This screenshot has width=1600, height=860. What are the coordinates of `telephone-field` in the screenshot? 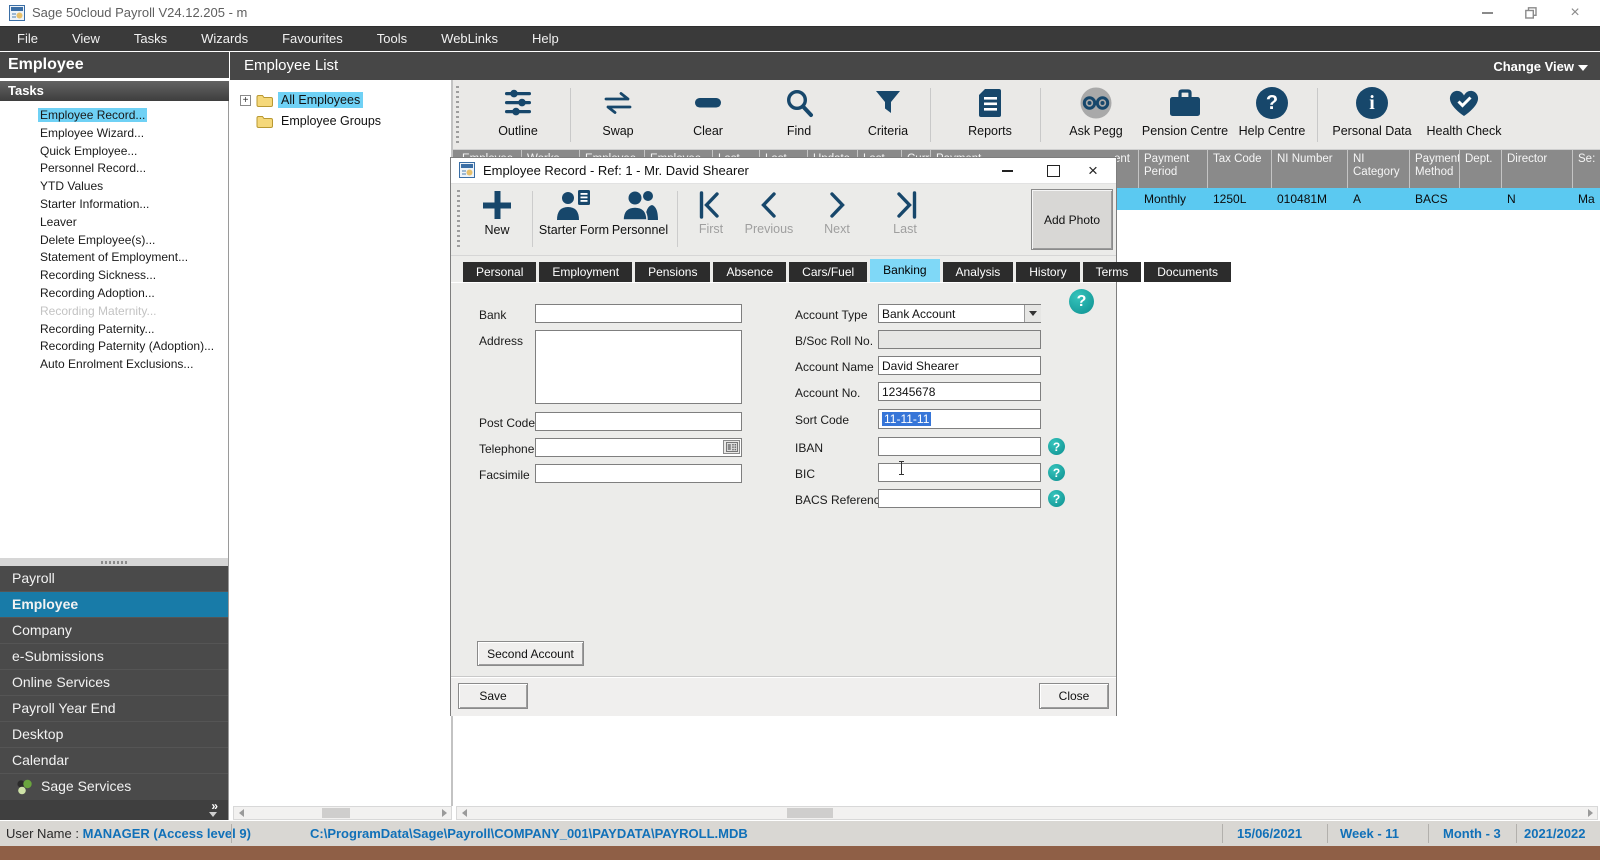 It's located at (638, 447).